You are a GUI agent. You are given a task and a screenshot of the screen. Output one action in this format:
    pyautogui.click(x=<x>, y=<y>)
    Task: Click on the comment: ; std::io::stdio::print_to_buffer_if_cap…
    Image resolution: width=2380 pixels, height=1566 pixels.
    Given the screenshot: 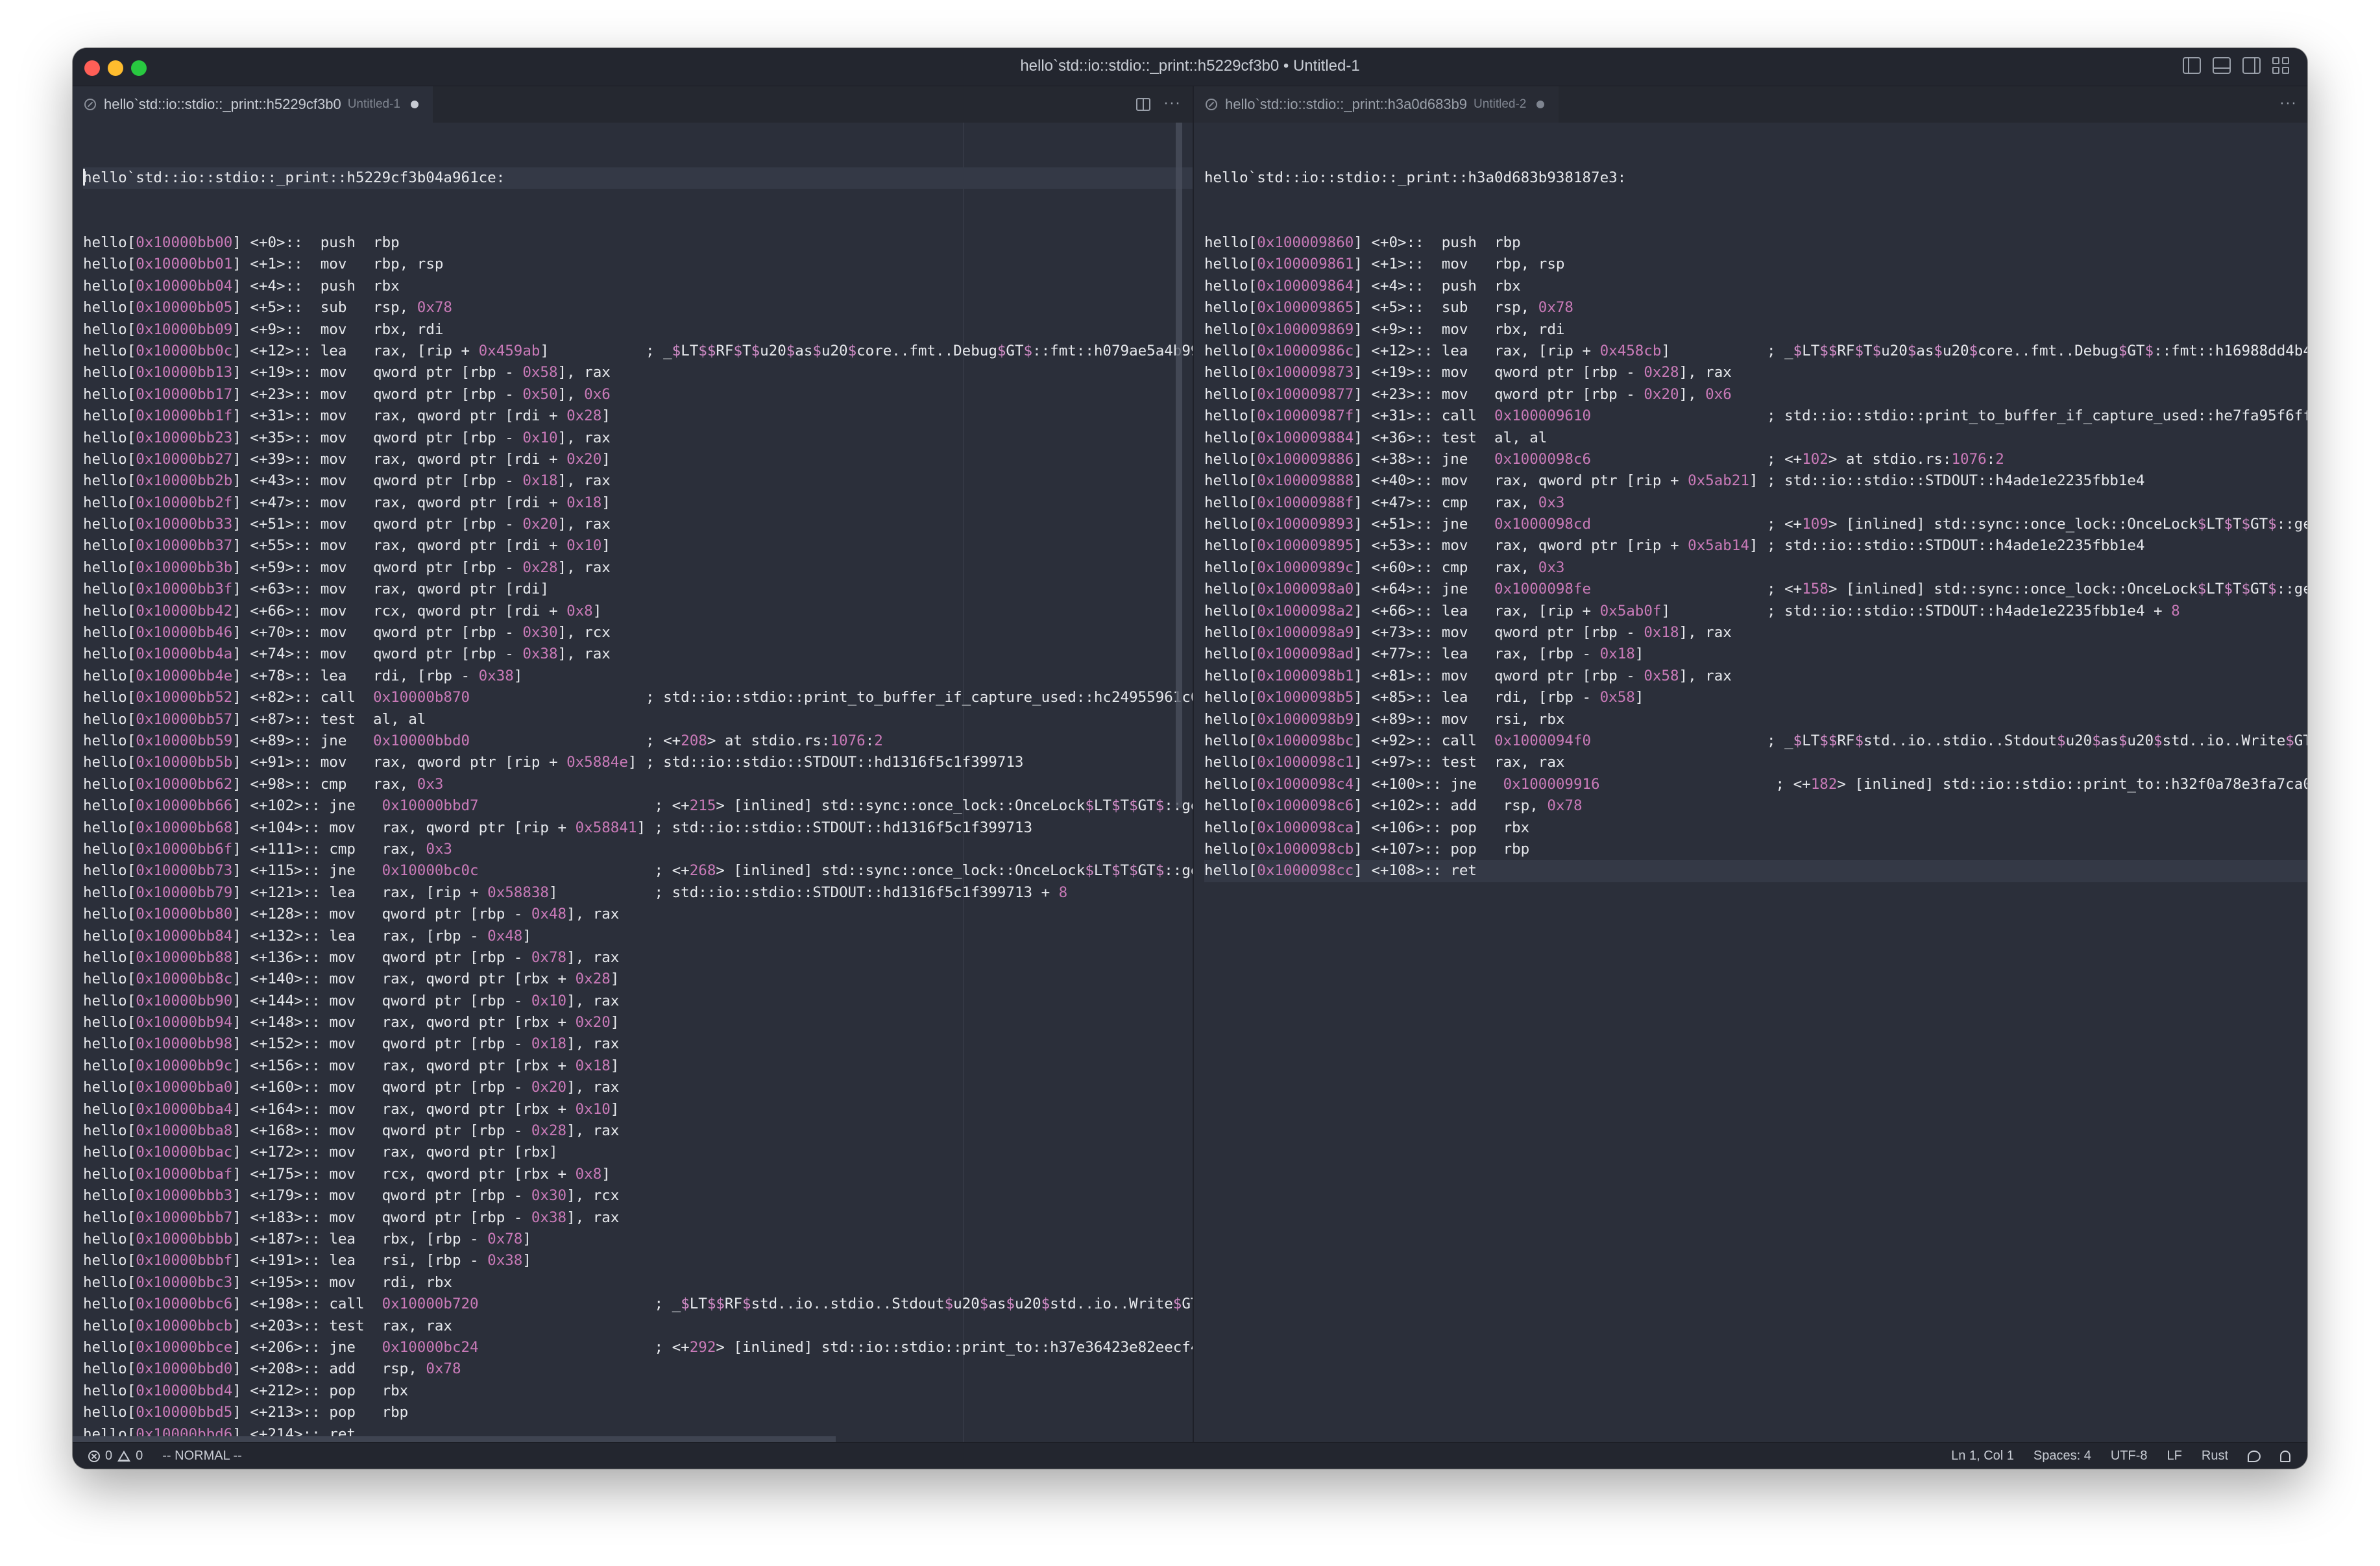 What is the action you would take?
    pyautogui.click(x=2037, y=416)
    